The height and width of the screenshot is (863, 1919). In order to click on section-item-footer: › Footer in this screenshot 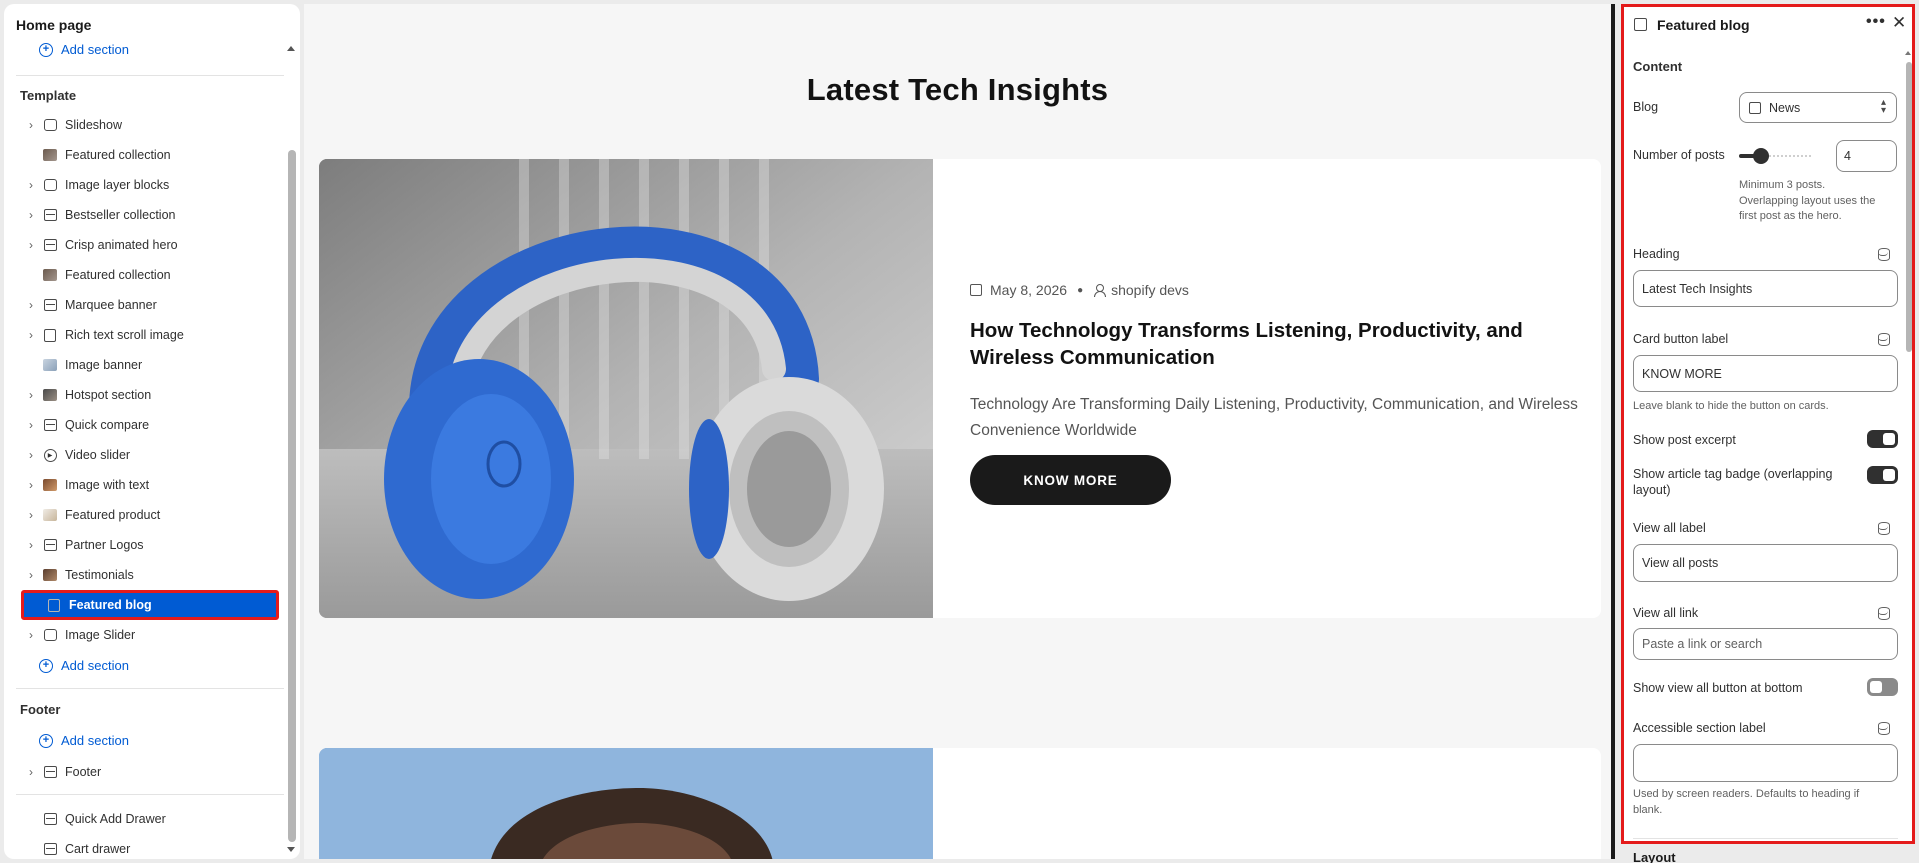, I will do `click(149, 772)`.